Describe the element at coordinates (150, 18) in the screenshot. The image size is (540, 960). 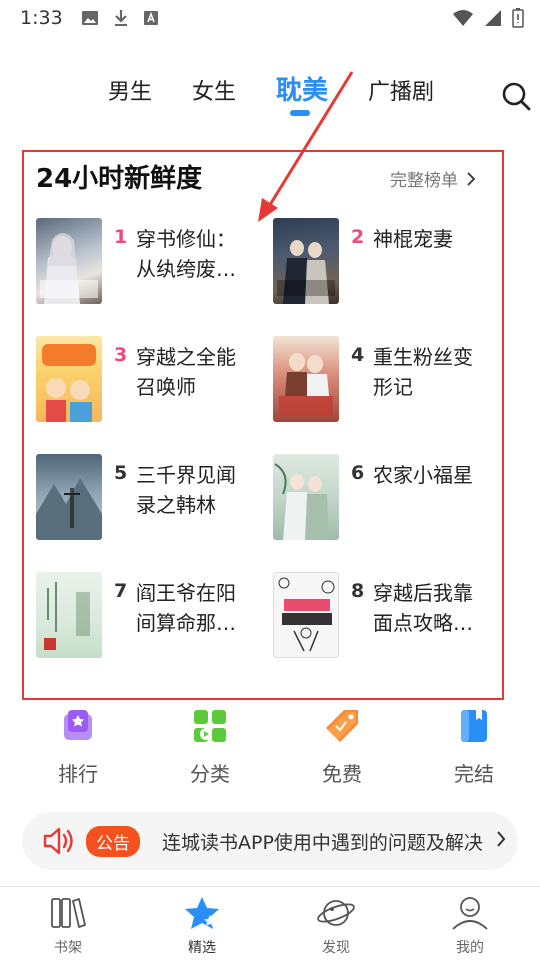
I see `font-icon` at that location.